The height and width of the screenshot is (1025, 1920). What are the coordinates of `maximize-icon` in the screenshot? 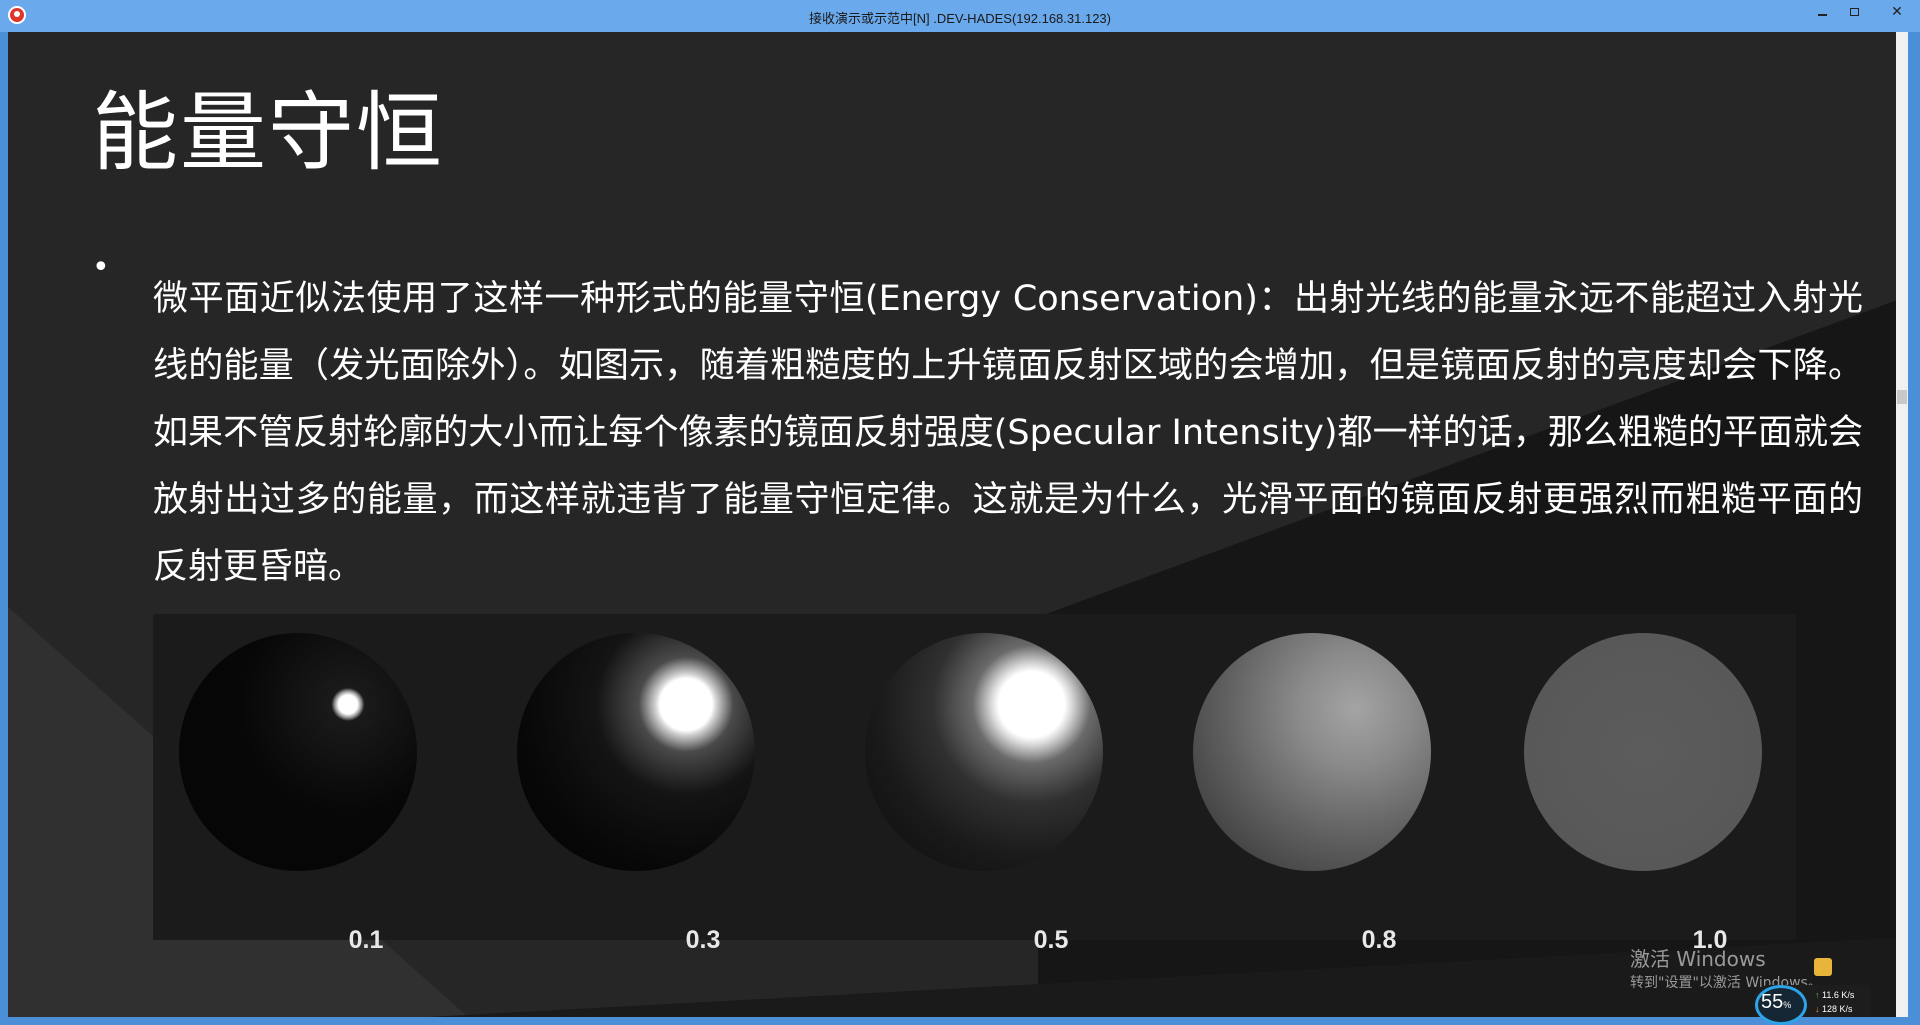 It's located at (1854, 12).